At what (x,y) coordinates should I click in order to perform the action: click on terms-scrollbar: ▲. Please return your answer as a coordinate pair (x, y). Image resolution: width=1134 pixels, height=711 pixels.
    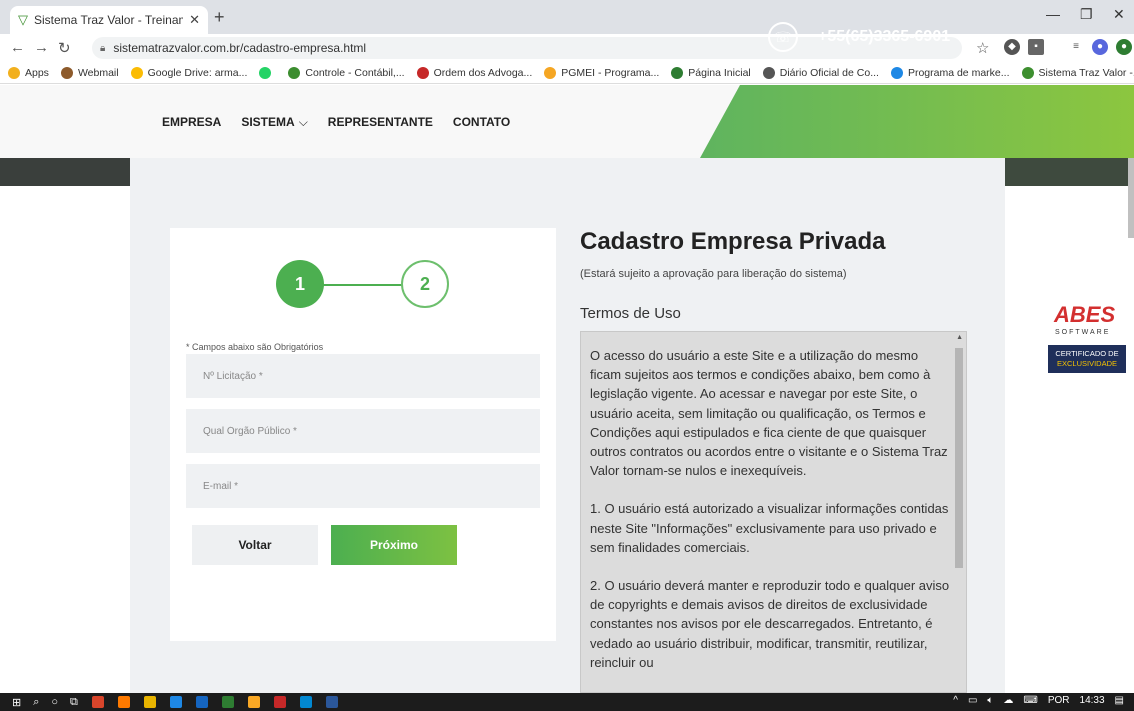
    Looking at the image, I should click on (959, 512).